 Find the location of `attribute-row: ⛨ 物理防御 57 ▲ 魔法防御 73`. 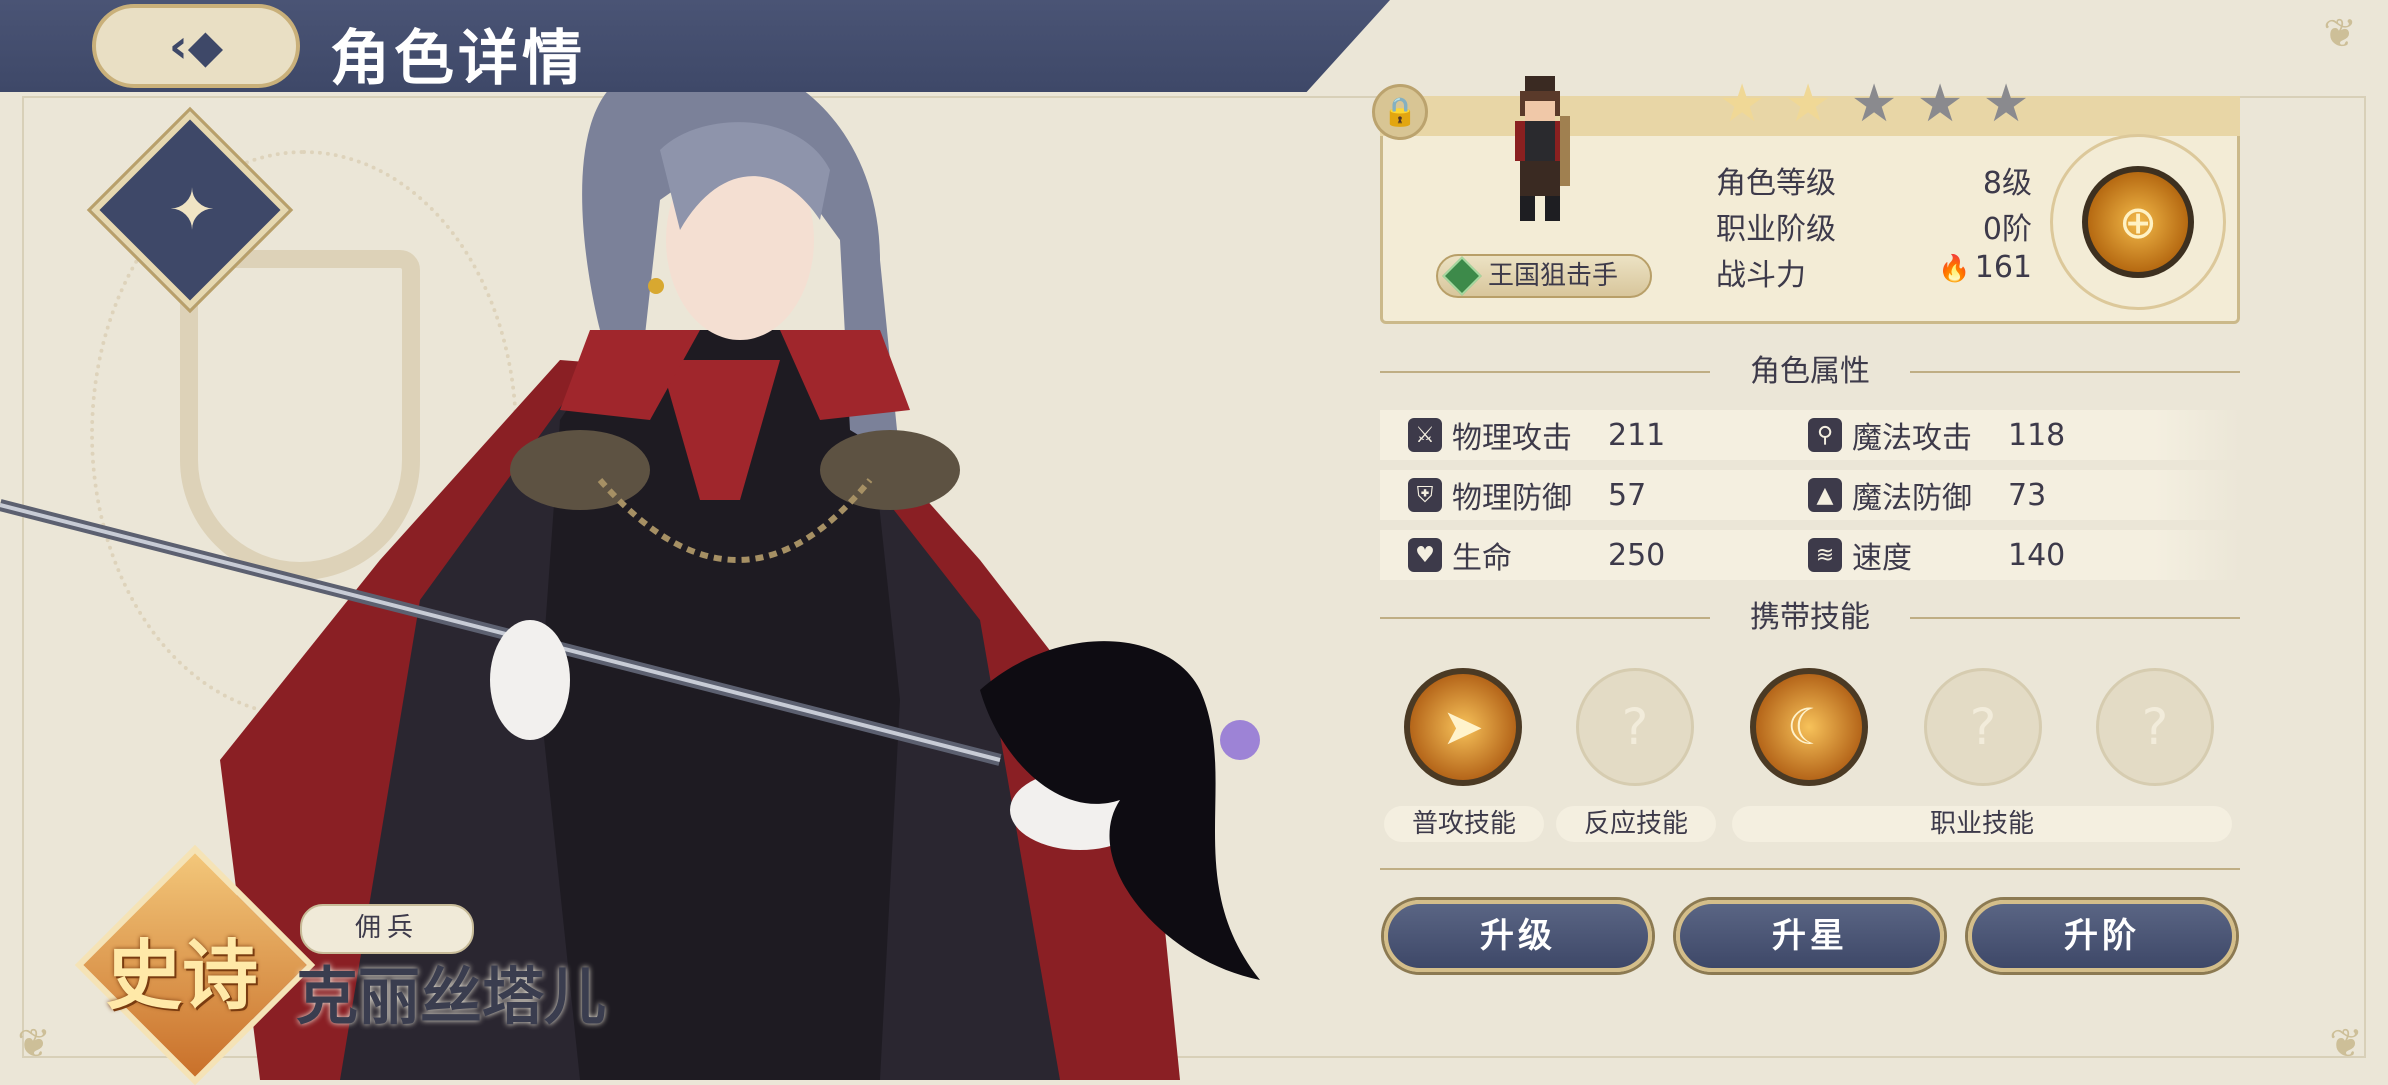

attribute-row: ⛨ 物理防御 57 ▲ 魔法防御 73 is located at coordinates (1810, 495).